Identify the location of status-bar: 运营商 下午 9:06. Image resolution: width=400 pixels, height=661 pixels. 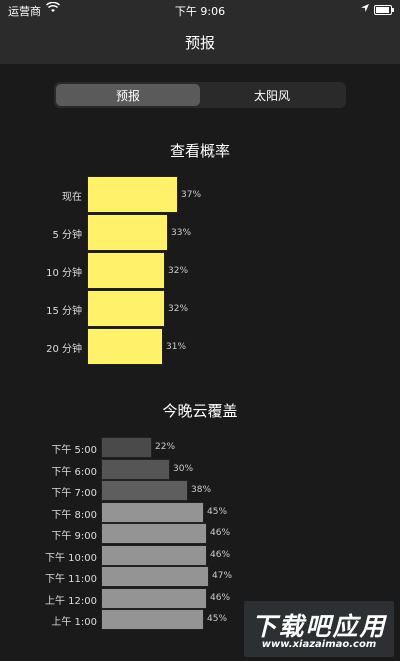
(200, 10).